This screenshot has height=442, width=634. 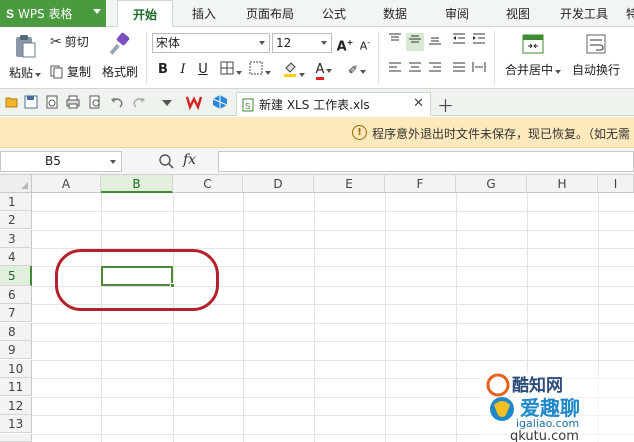 What do you see at coordinates (119, 72) in the screenshot?
I see `format-painter-label: 格式刷` at bounding box center [119, 72].